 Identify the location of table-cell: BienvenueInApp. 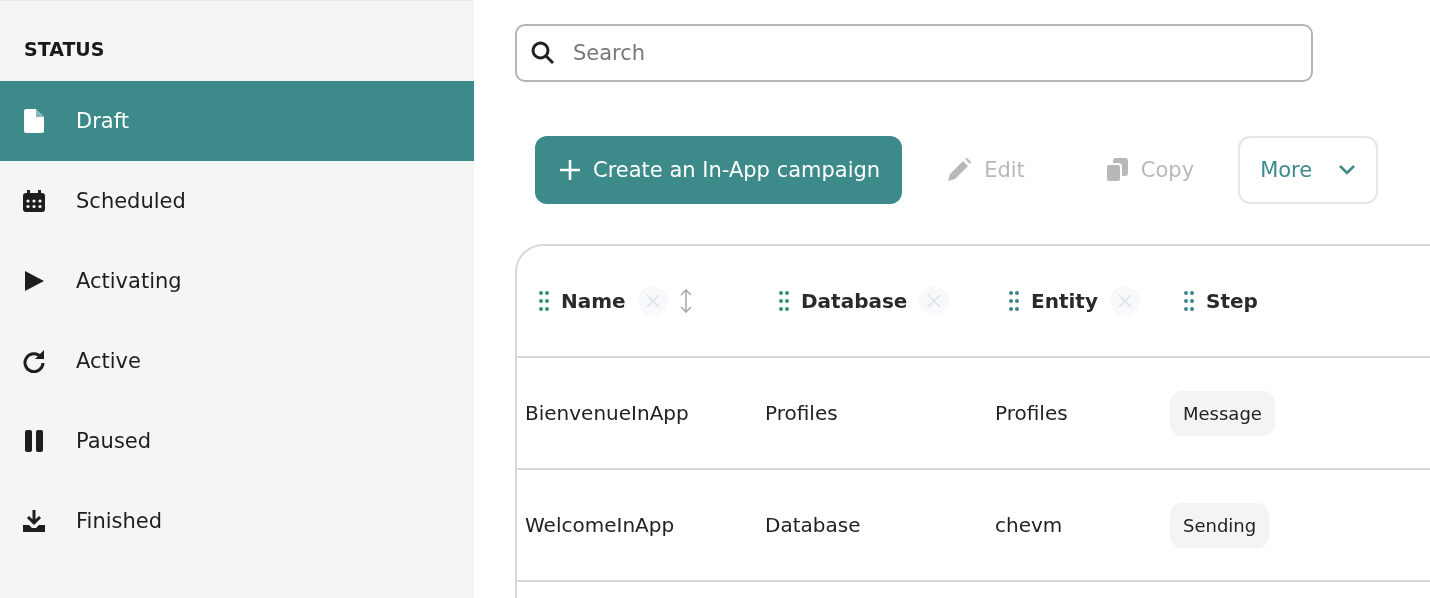
(607, 413).